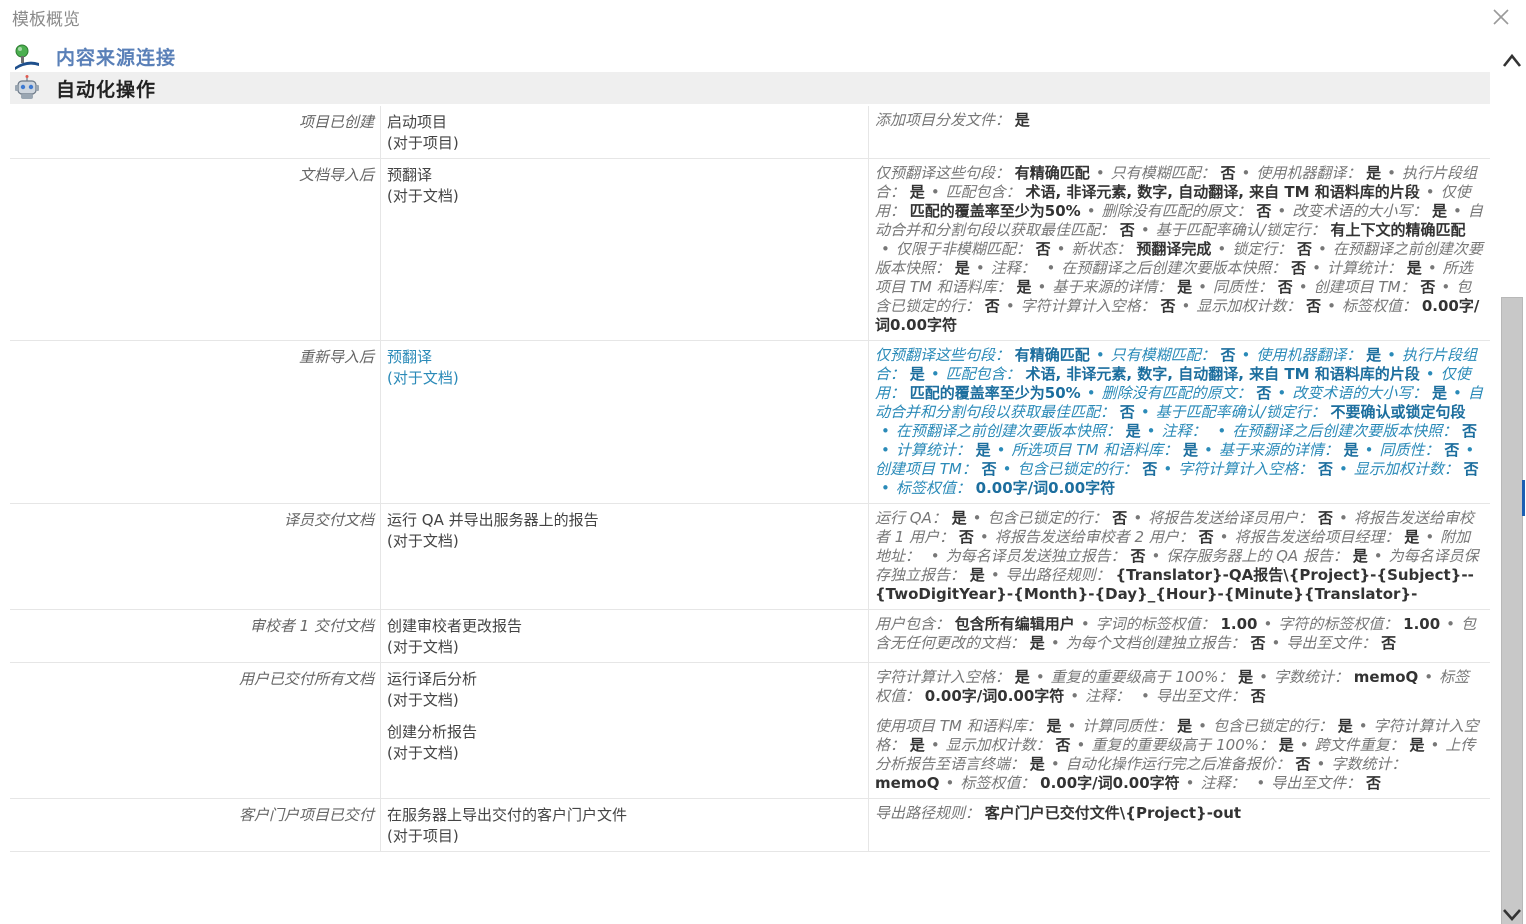 Image resolution: width=1526 pixels, height=924 pixels. What do you see at coordinates (1108, 696) in the screenshot?
I see `setting-key: 注释：` at bounding box center [1108, 696].